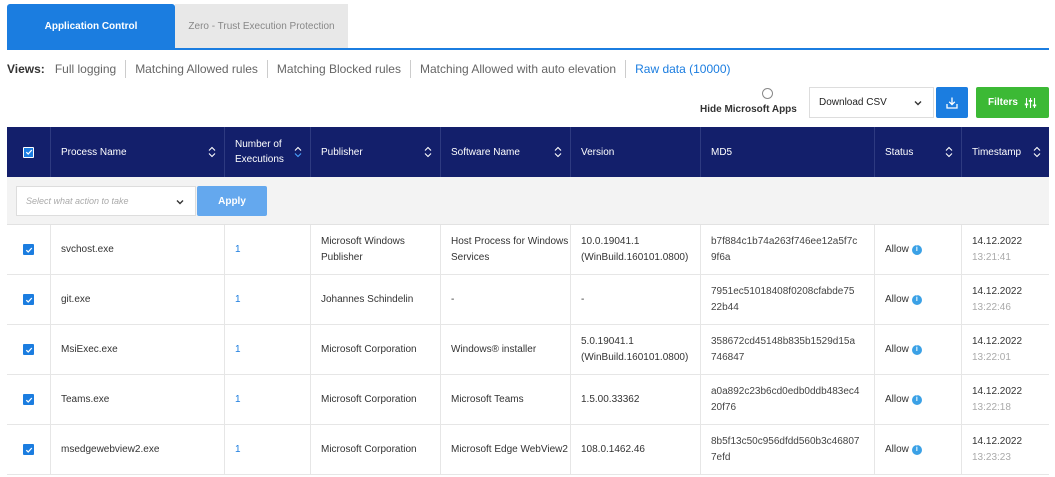 This screenshot has height=477, width=1055. What do you see at coordinates (232, 201) in the screenshot?
I see `apply-button: Apply` at bounding box center [232, 201].